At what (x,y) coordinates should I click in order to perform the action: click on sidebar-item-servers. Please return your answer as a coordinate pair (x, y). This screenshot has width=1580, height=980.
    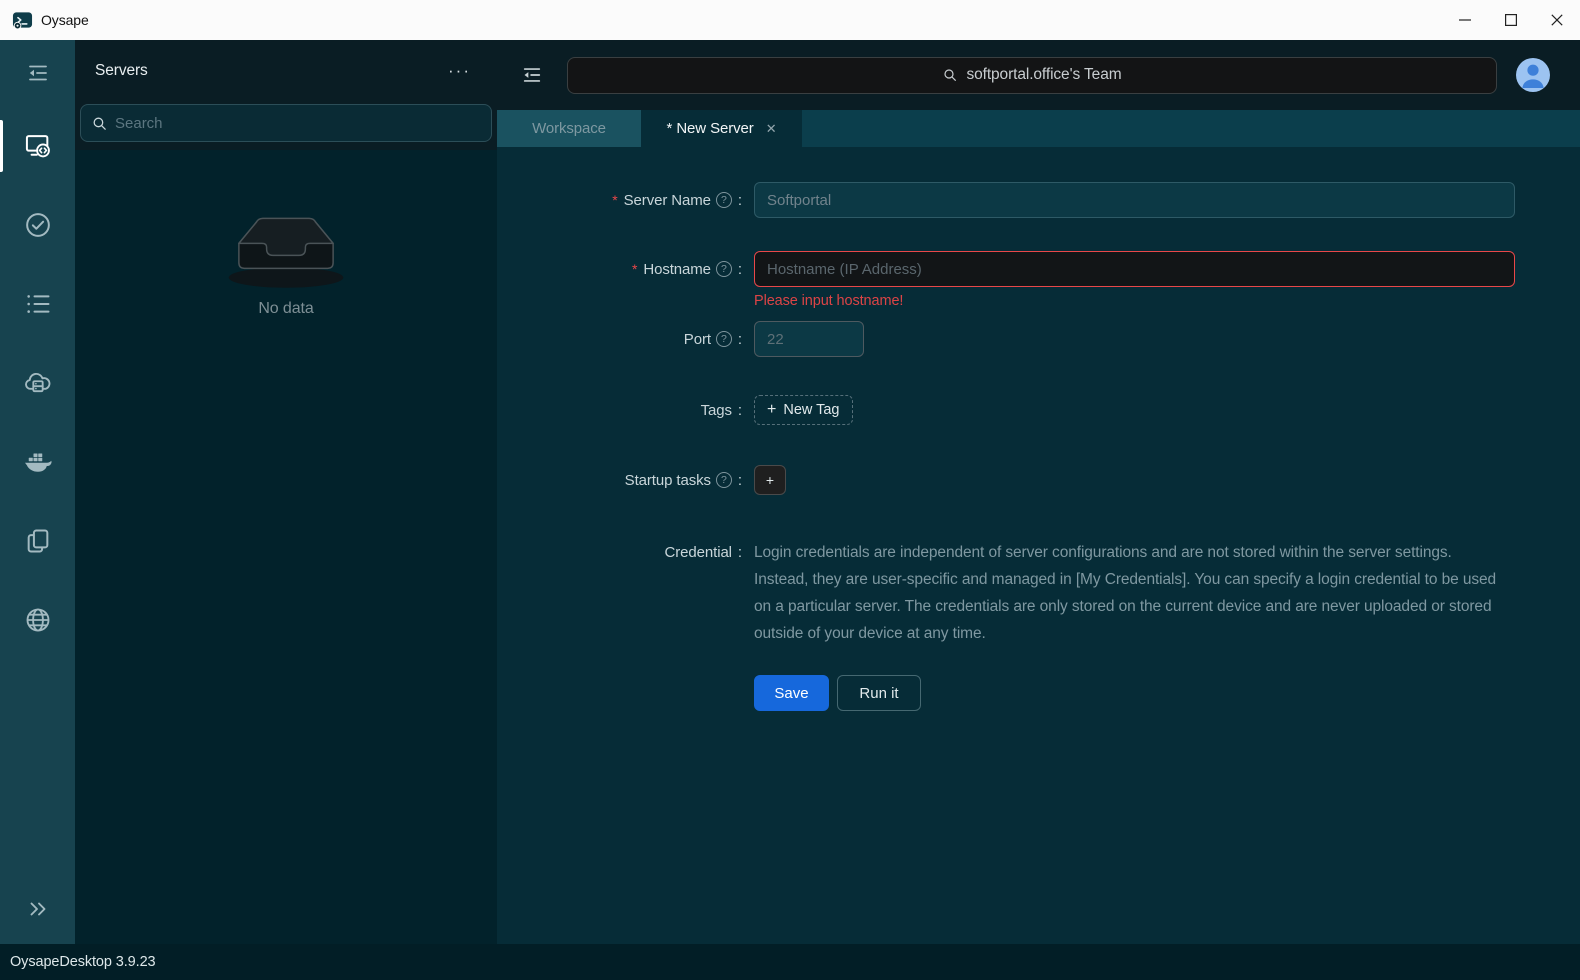
    Looking at the image, I should click on (37, 145).